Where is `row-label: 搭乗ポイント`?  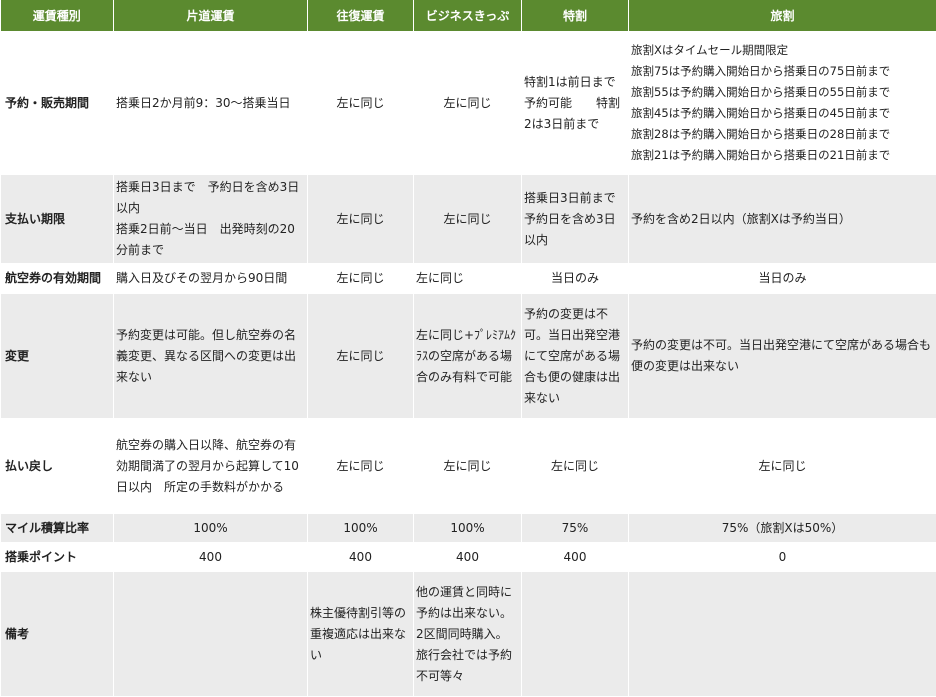
row-label: 搭乗ポイント is located at coordinates (57, 557).